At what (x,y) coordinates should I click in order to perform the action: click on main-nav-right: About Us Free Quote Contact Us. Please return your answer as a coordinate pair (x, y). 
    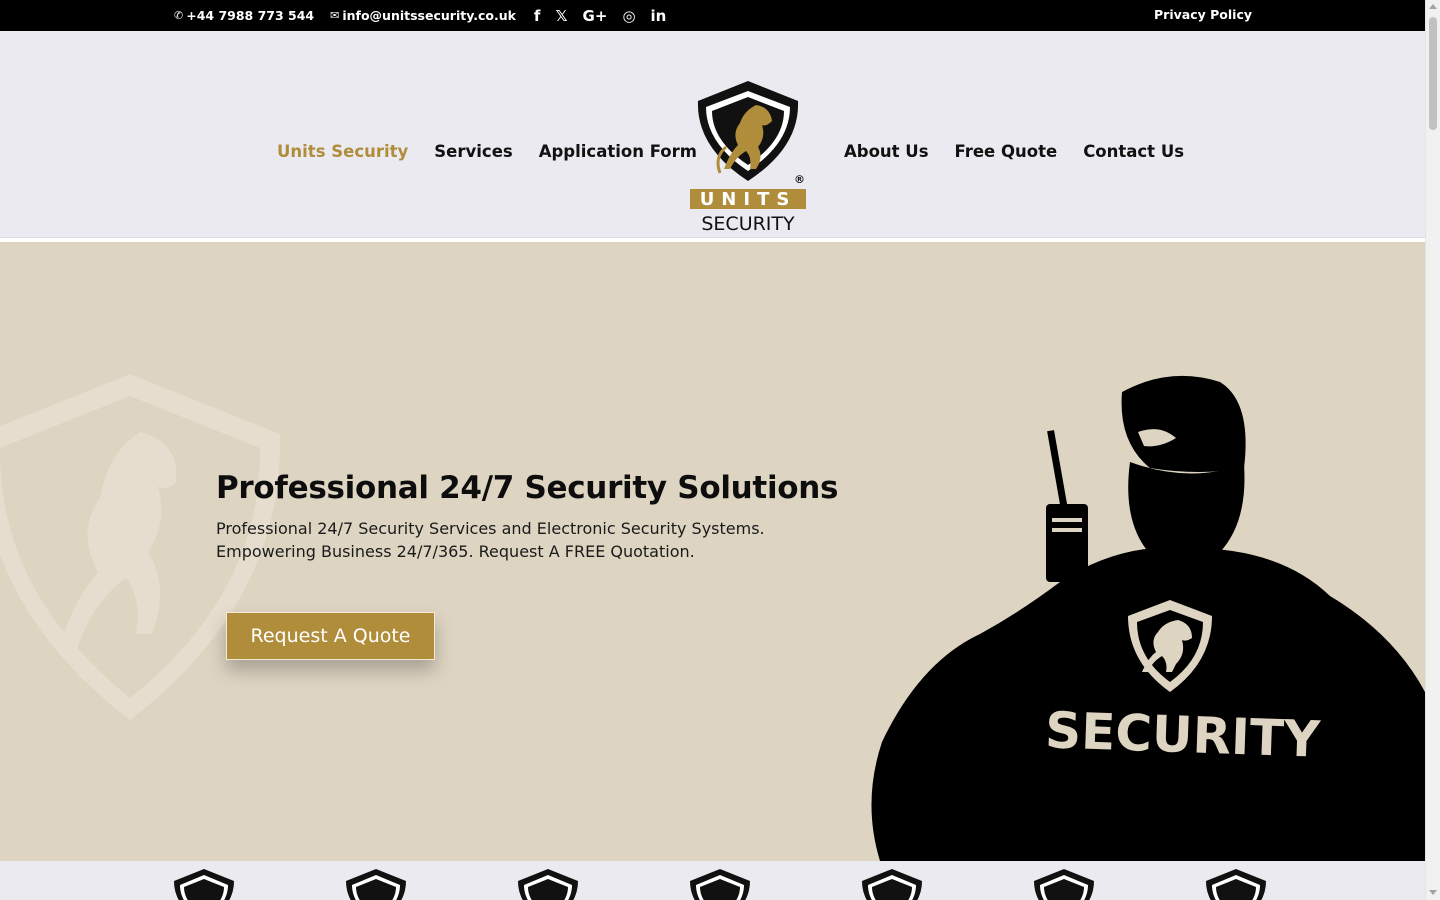
    Looking at the image, I should click on (1027, 151).